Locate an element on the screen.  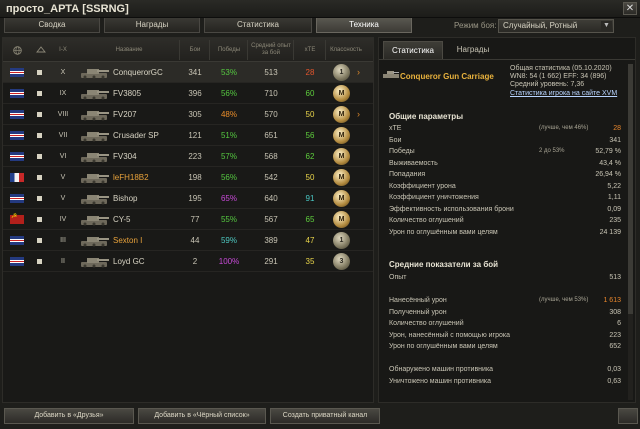
battle-mode-select: Случайный, Ротный ▼ is located at coordinates (556, 26).